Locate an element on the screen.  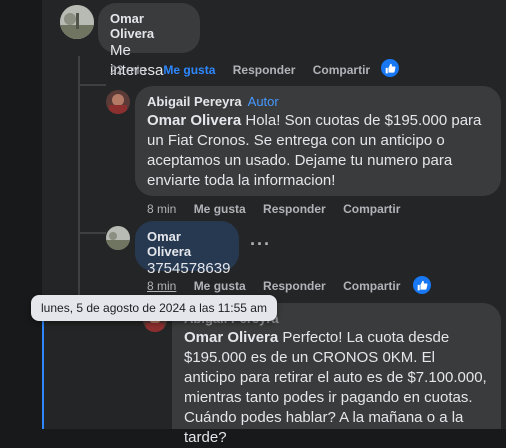
avatar-abigail-pereyra is located at coordinates (118, 102).